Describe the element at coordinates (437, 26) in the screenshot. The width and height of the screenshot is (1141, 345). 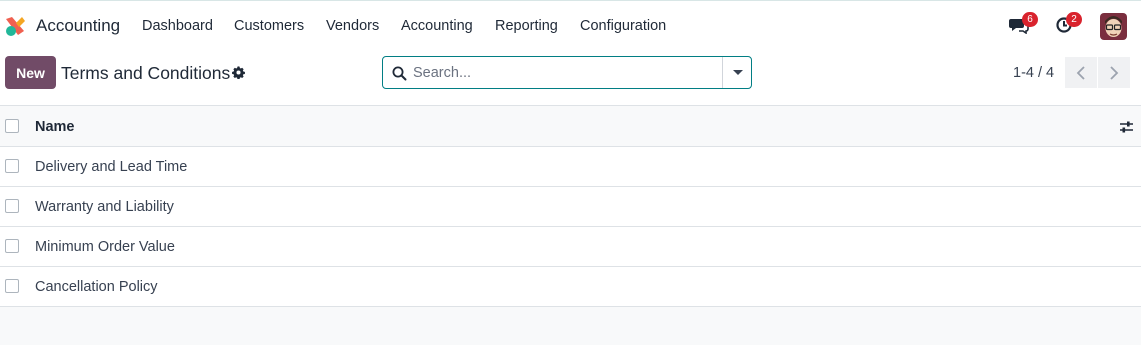
I see `menu-item-accounting: Accounting` at that location.